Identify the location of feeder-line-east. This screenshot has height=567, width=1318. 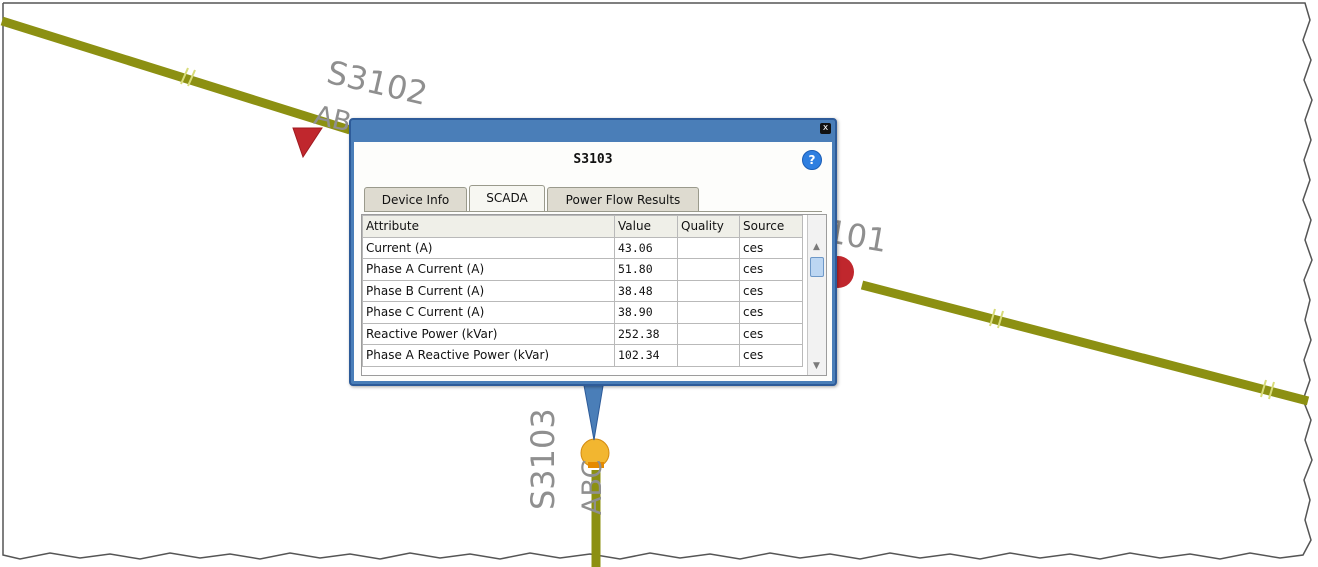
(1085, 343).